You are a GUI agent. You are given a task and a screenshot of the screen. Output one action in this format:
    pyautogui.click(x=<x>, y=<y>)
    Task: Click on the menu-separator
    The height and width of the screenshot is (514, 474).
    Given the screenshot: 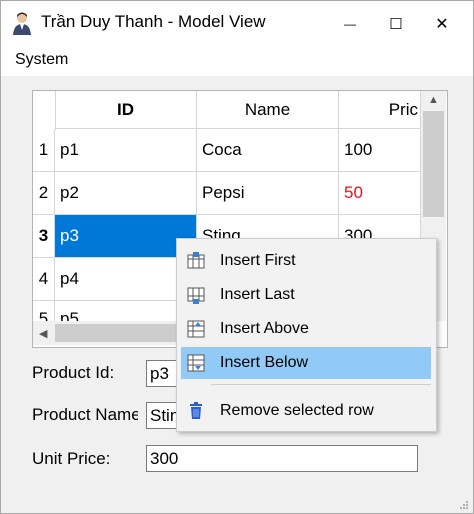 What is the action you would take?
    pyautogui.click(x=321, y=384)
    